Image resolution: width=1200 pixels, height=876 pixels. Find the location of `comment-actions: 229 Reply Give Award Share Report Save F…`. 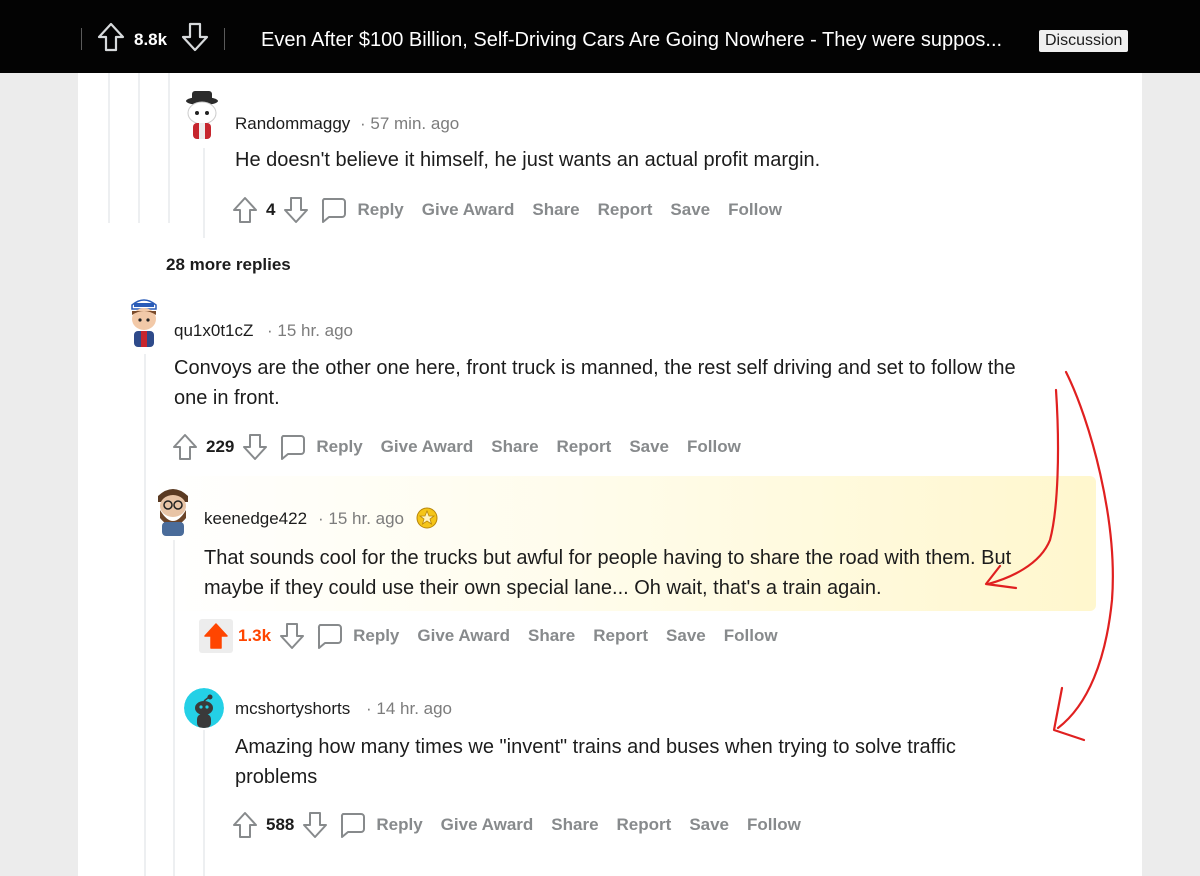

comment-actions: 229 Reply Give Award Share Report Save F… is located at coordinates (465, 447).